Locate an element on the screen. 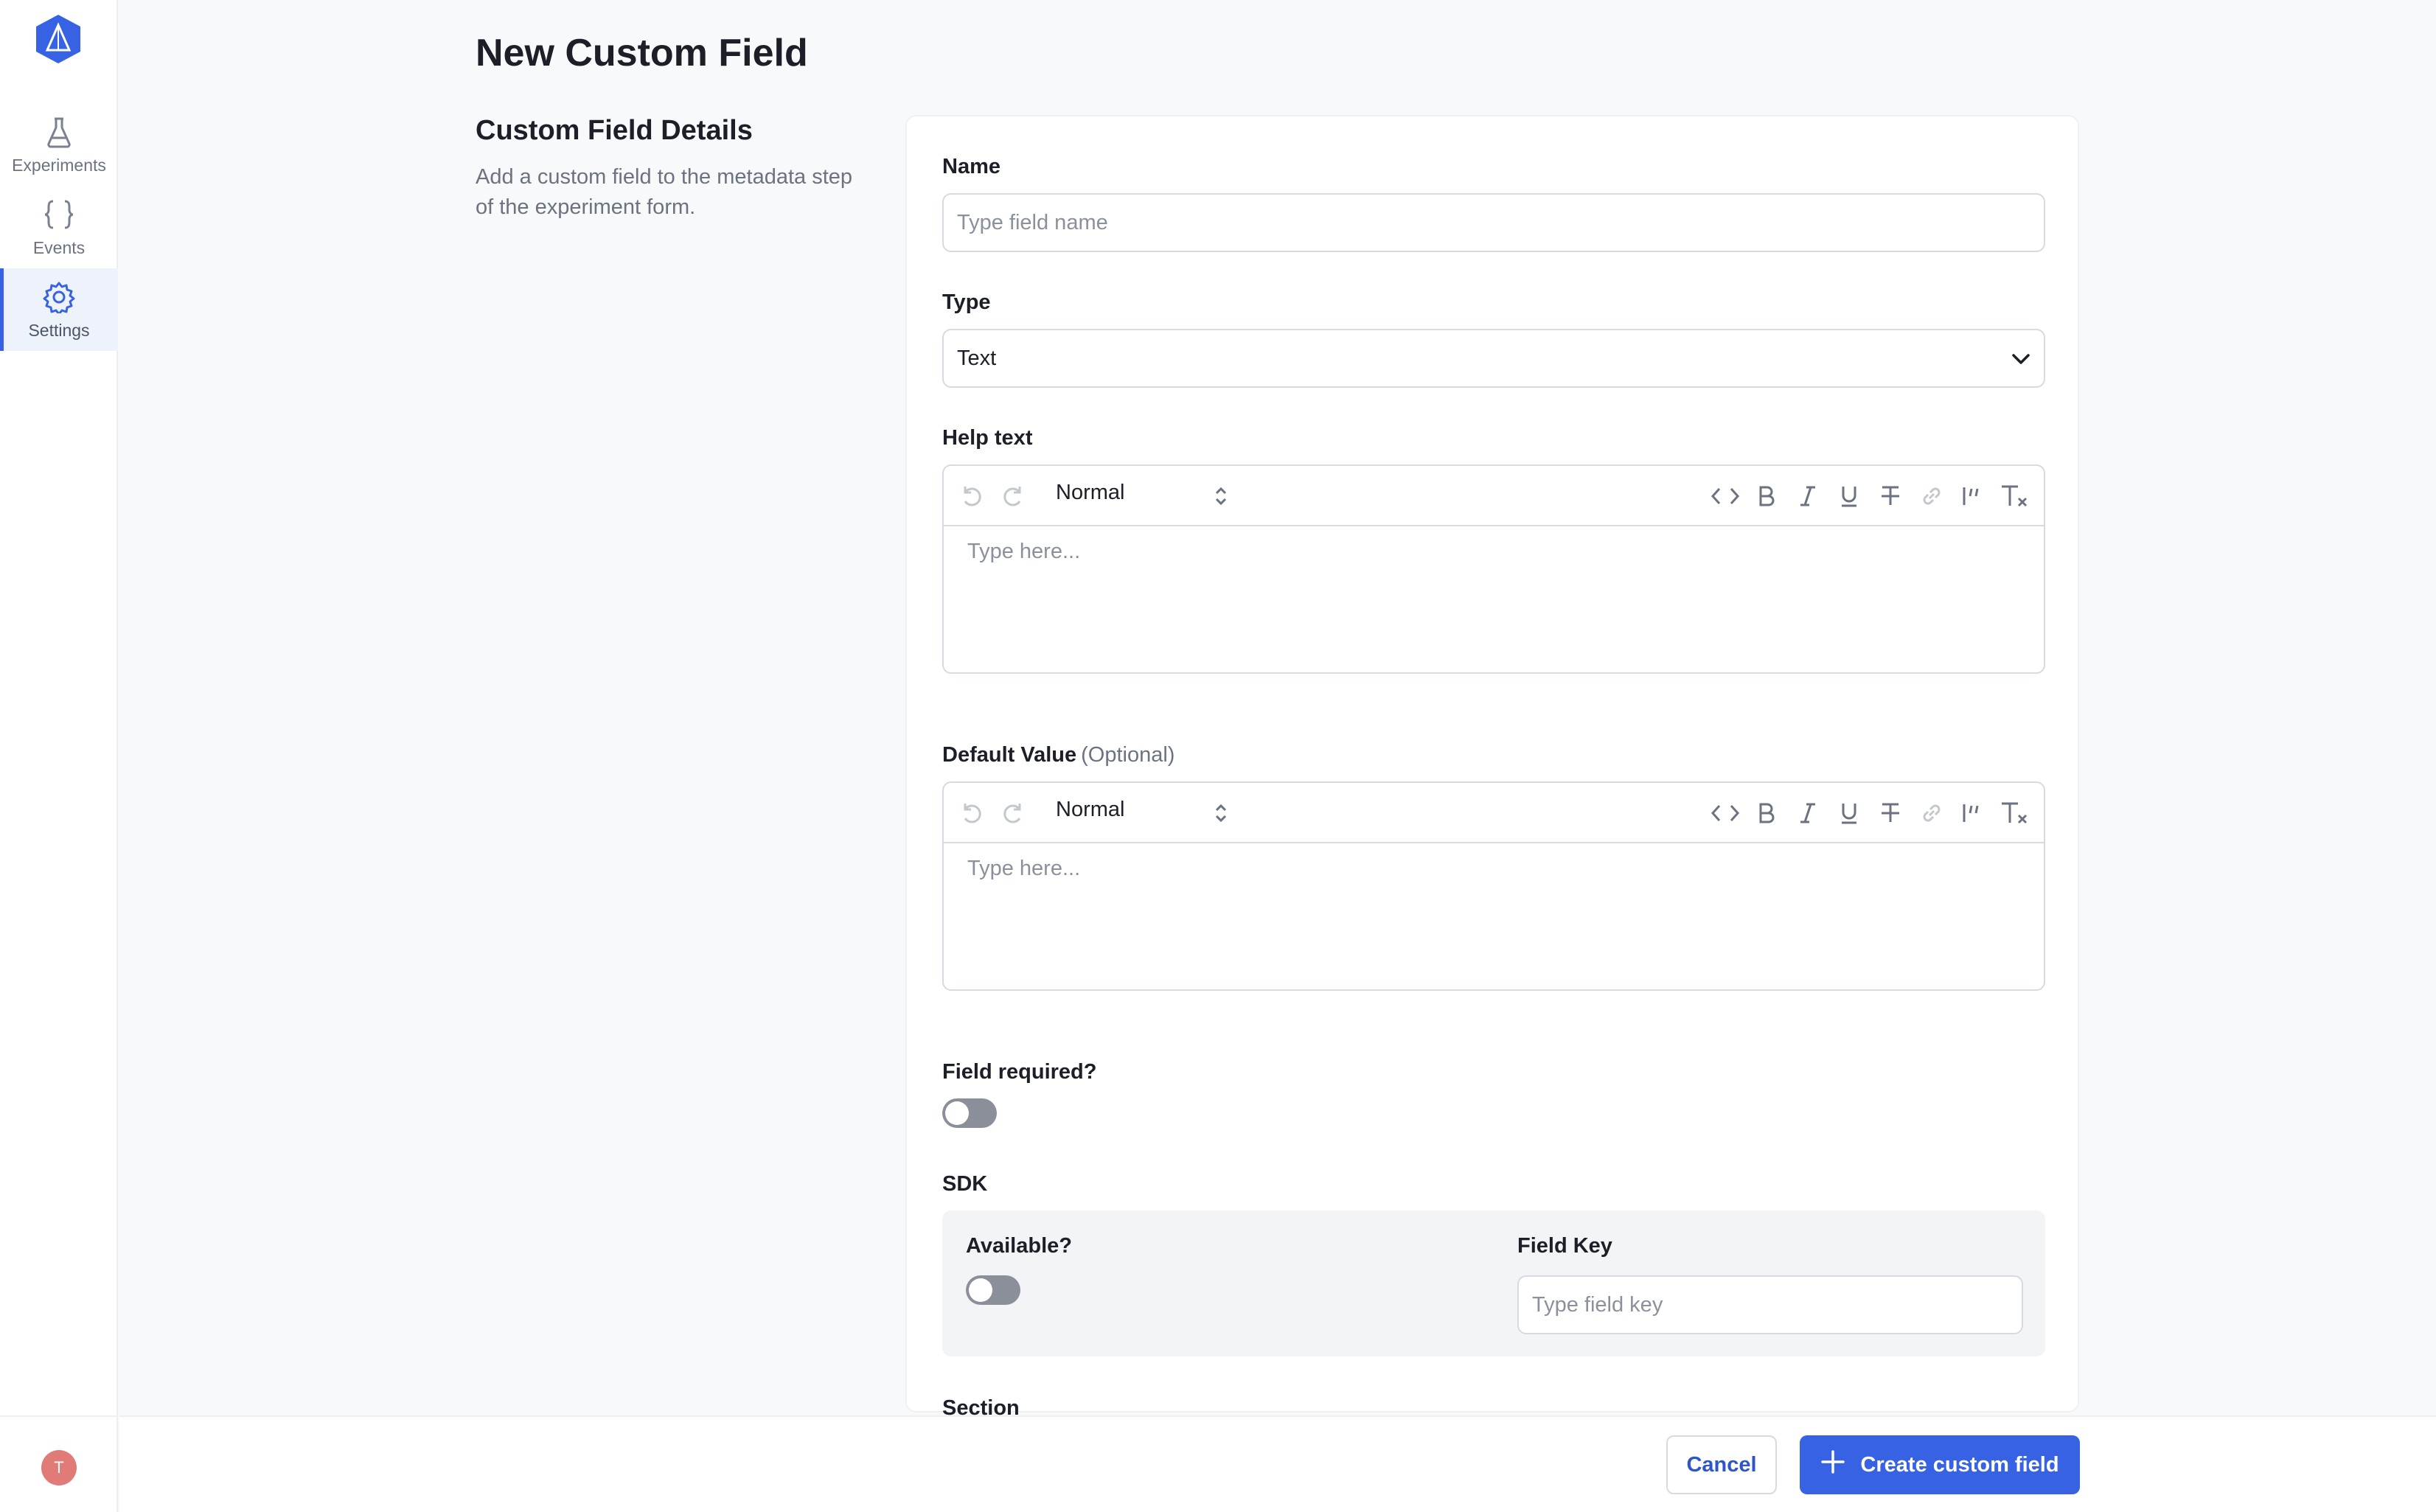 The width and height of the screenshot is (2436, 1512). page-title: New Custom Field is located at coordinates (642, 53).